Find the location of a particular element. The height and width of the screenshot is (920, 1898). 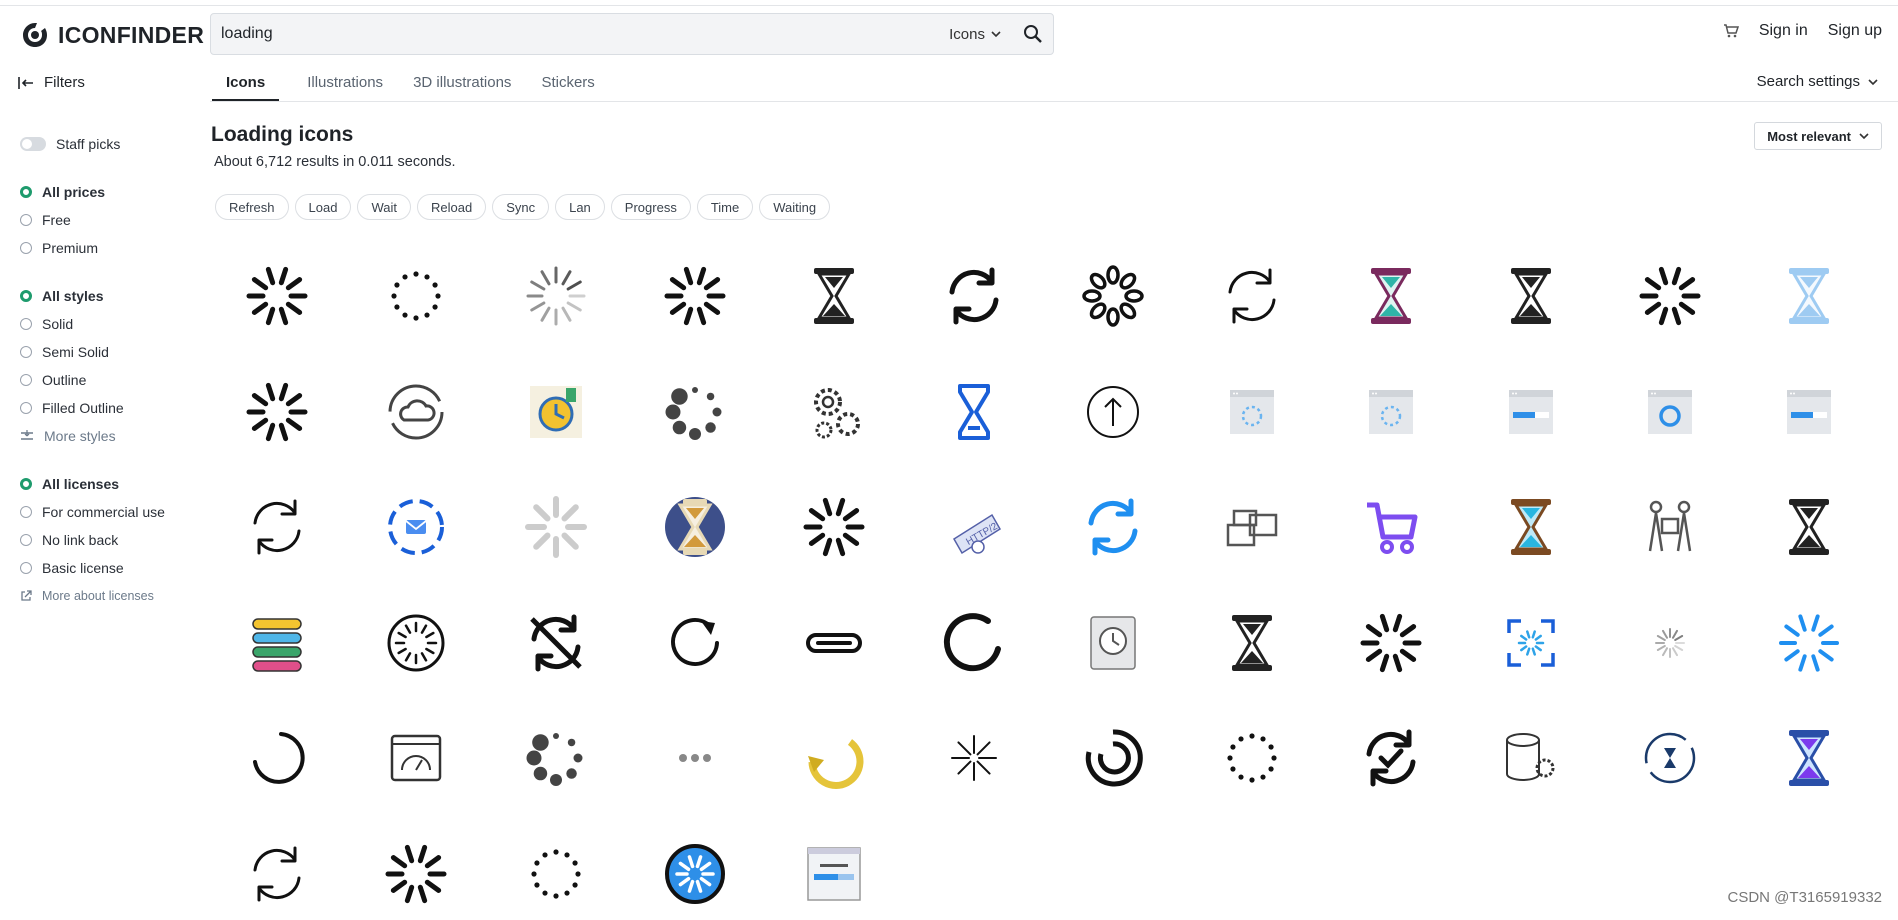

tag-chip: Progress is located at coordinates (650, 207).